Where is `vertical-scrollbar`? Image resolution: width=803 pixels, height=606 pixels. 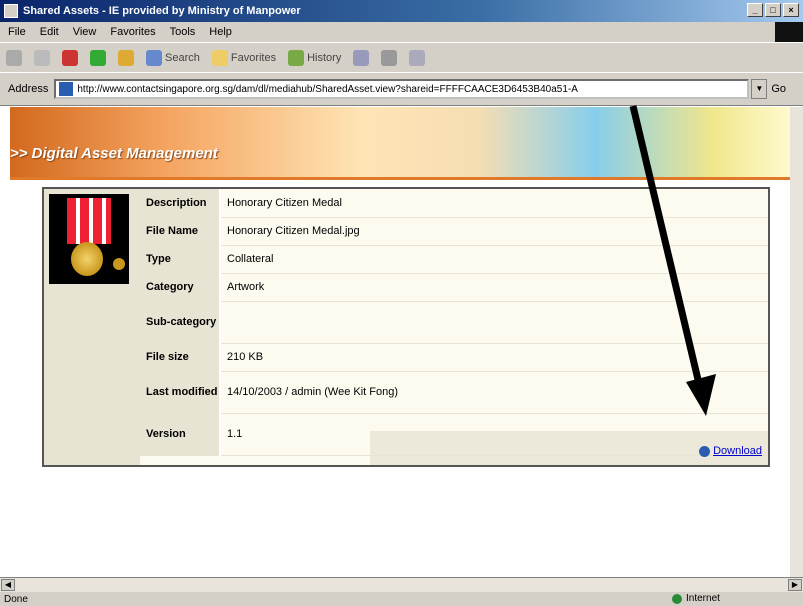
vertical-scrollbar is located at coordinates (796, 342).